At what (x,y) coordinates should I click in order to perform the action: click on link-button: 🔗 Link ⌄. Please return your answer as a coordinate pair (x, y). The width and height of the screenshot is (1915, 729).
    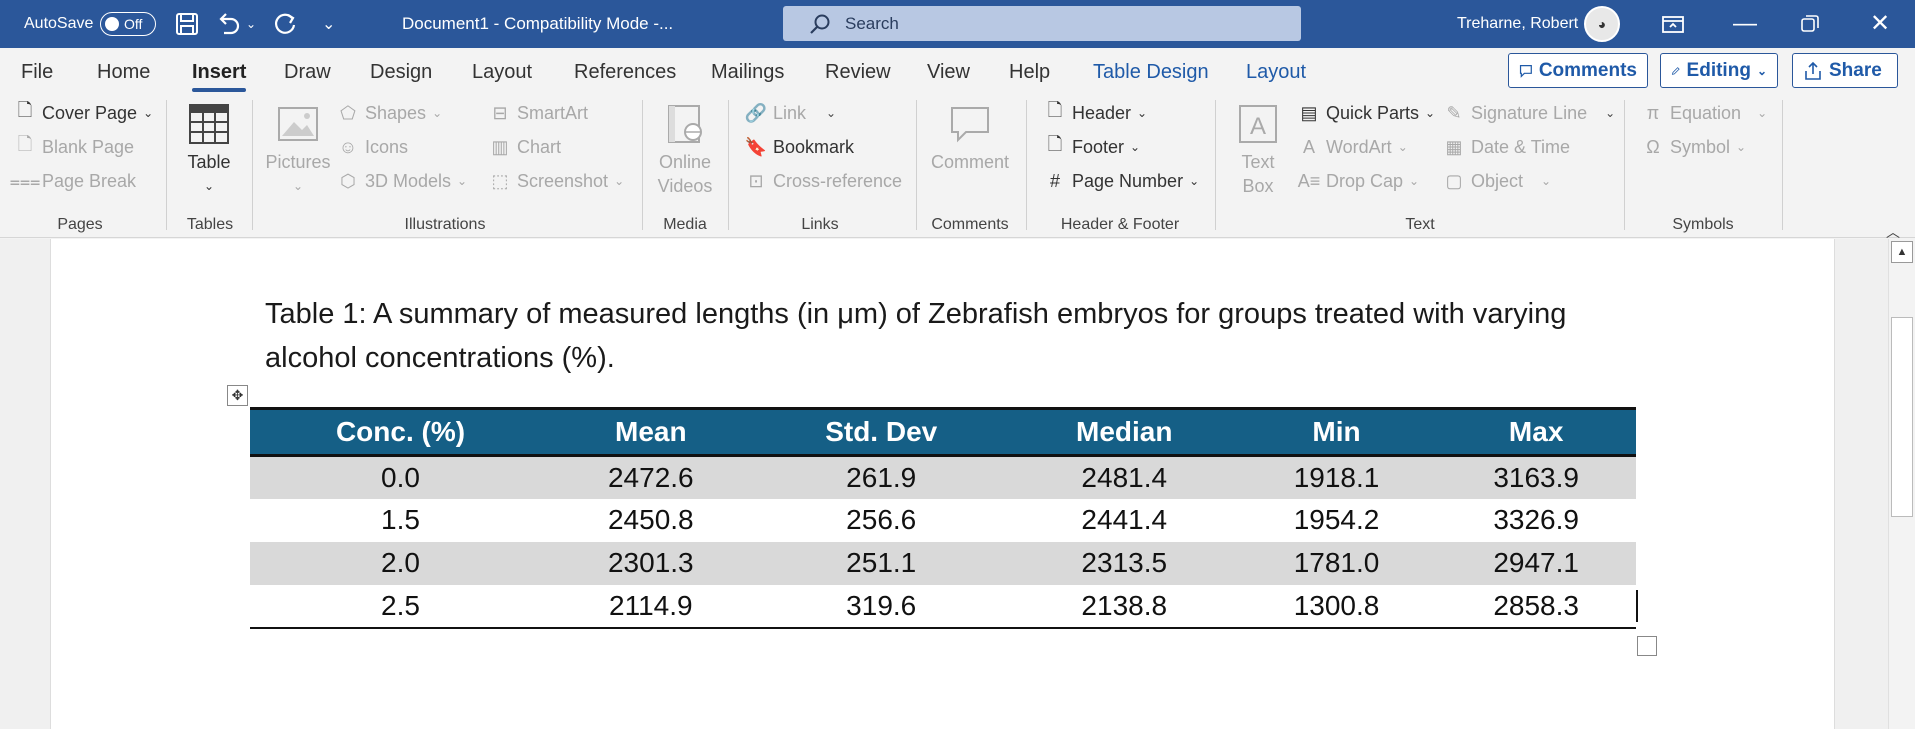
    Looking at the image, I should click on (790, 113).